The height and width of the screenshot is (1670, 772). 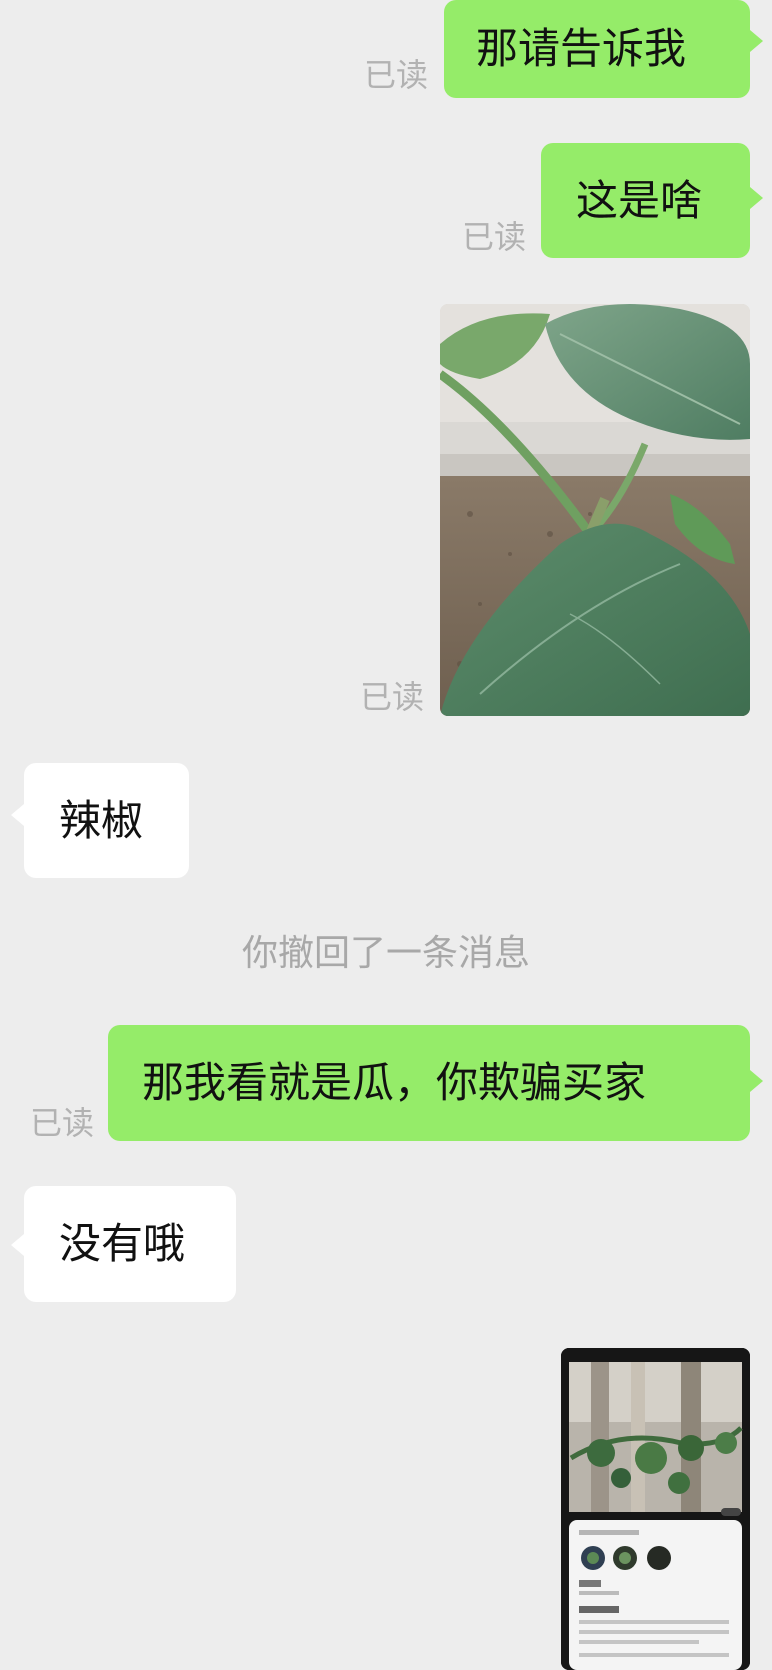 I want to click on message-text: 那我看就是瓜，你欺骗买家, so click(x=394, y=1082).